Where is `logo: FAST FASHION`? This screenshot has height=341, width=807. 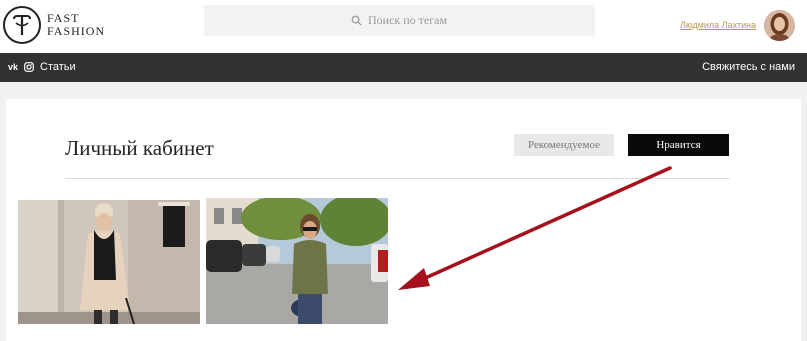
logo: FAST FASHION is located at coordinates (54, 25).